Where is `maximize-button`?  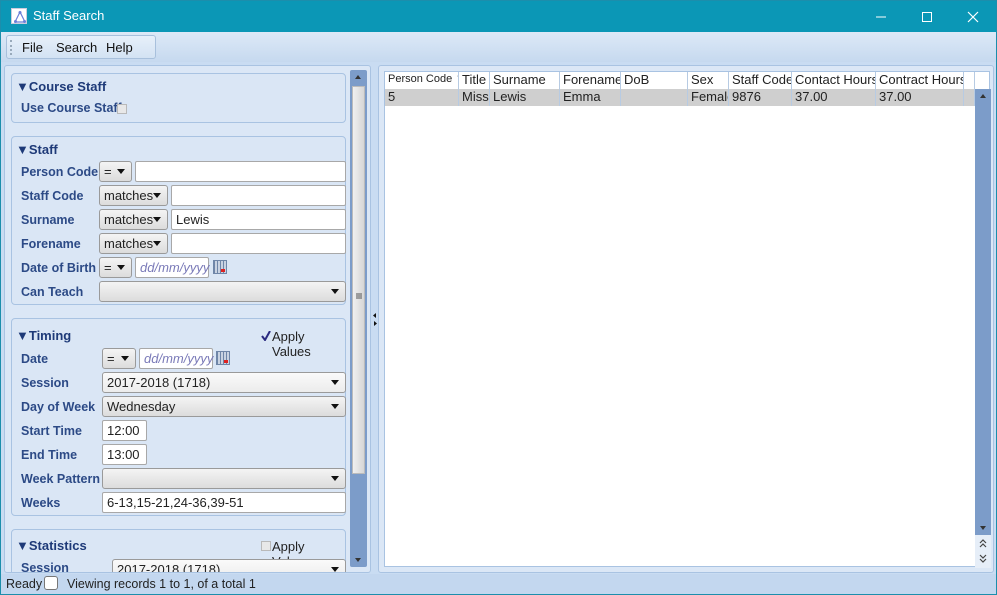 maximize-button is located at coordinates (927, 16).